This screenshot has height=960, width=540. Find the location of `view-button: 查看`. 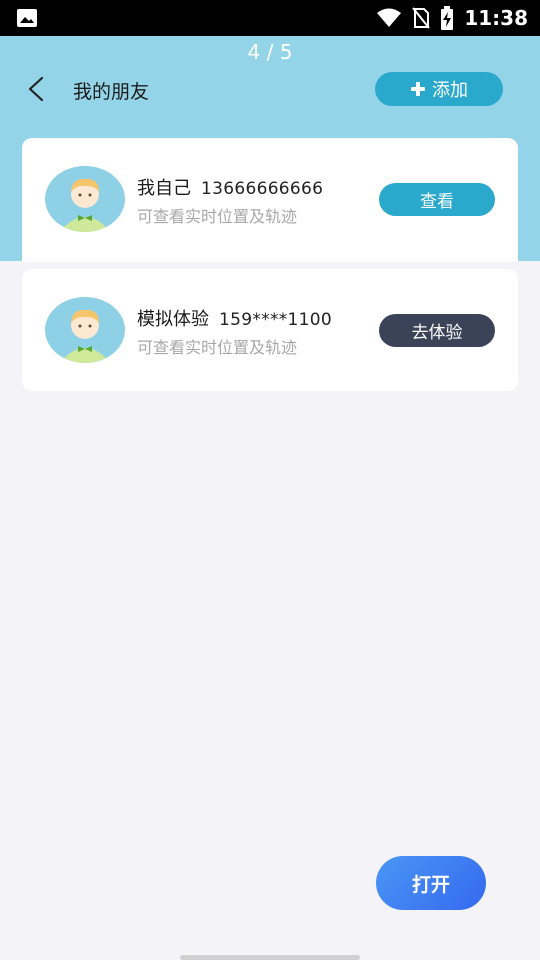

view-button: 查看 is located at coordinates (437, 199).